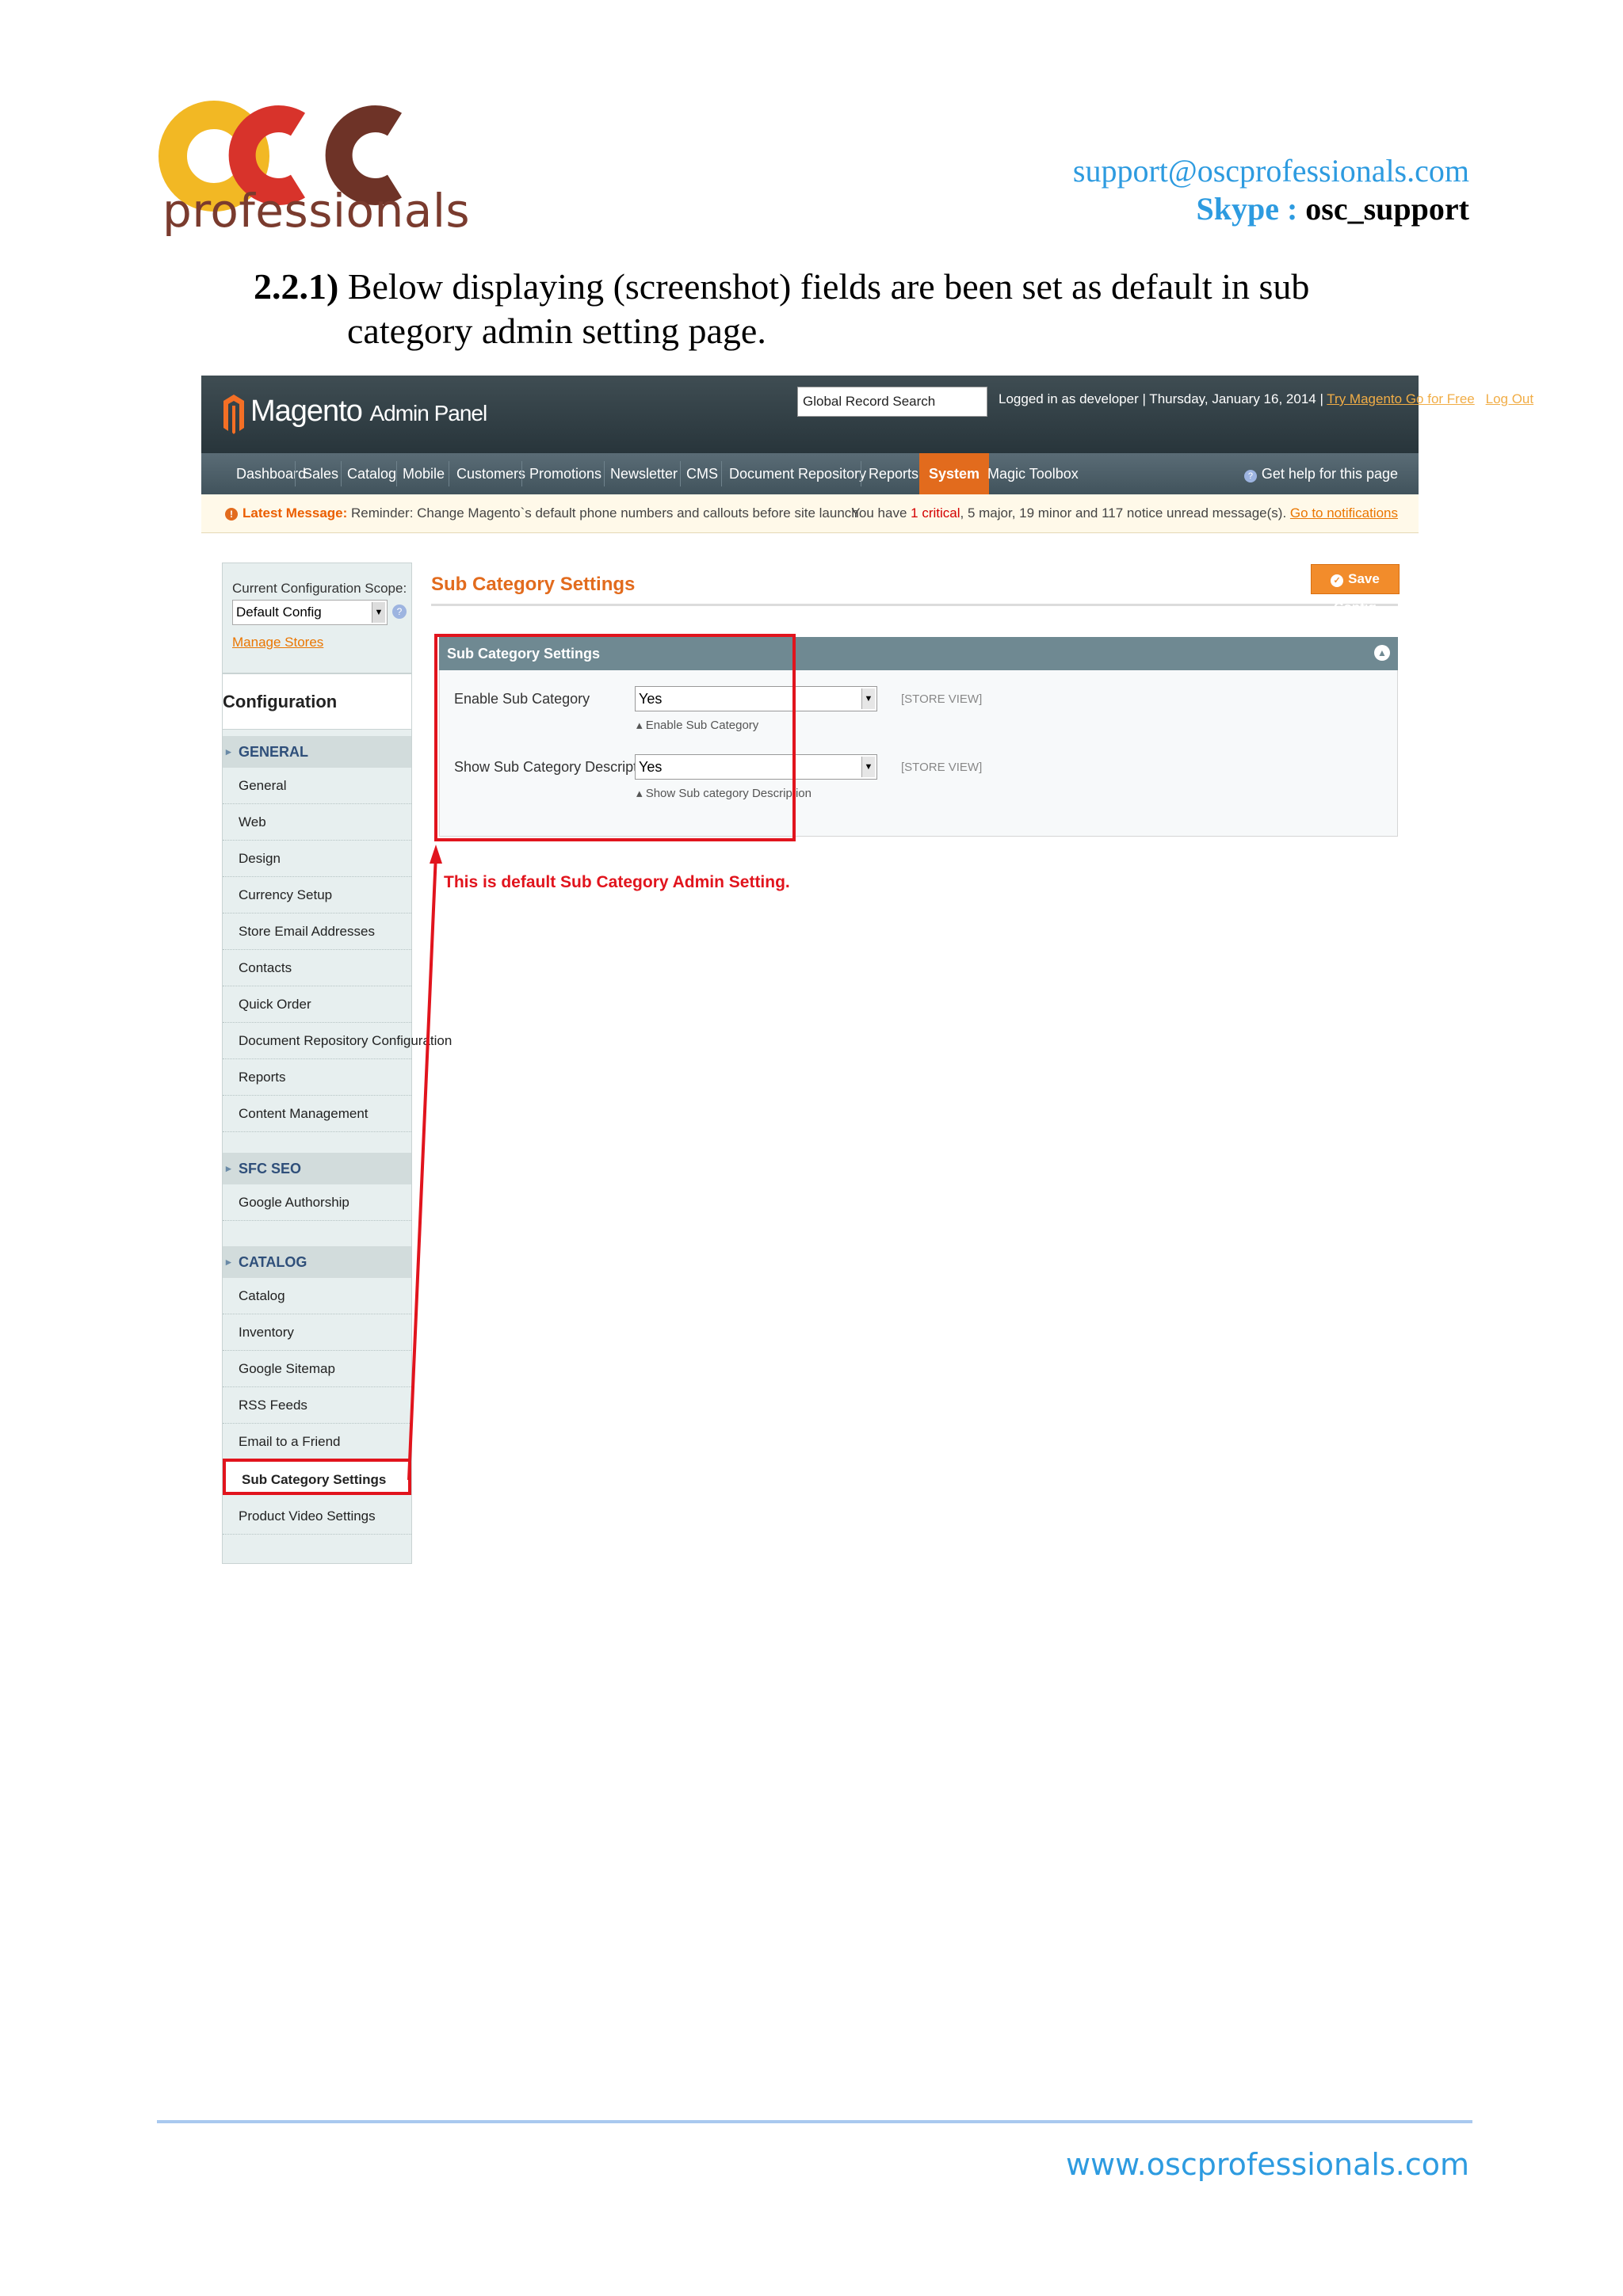  Describe the element at coordinates (317, 1004) in the screenshot. I see `sidebar-item-quick-order: Quick Order` at that location.